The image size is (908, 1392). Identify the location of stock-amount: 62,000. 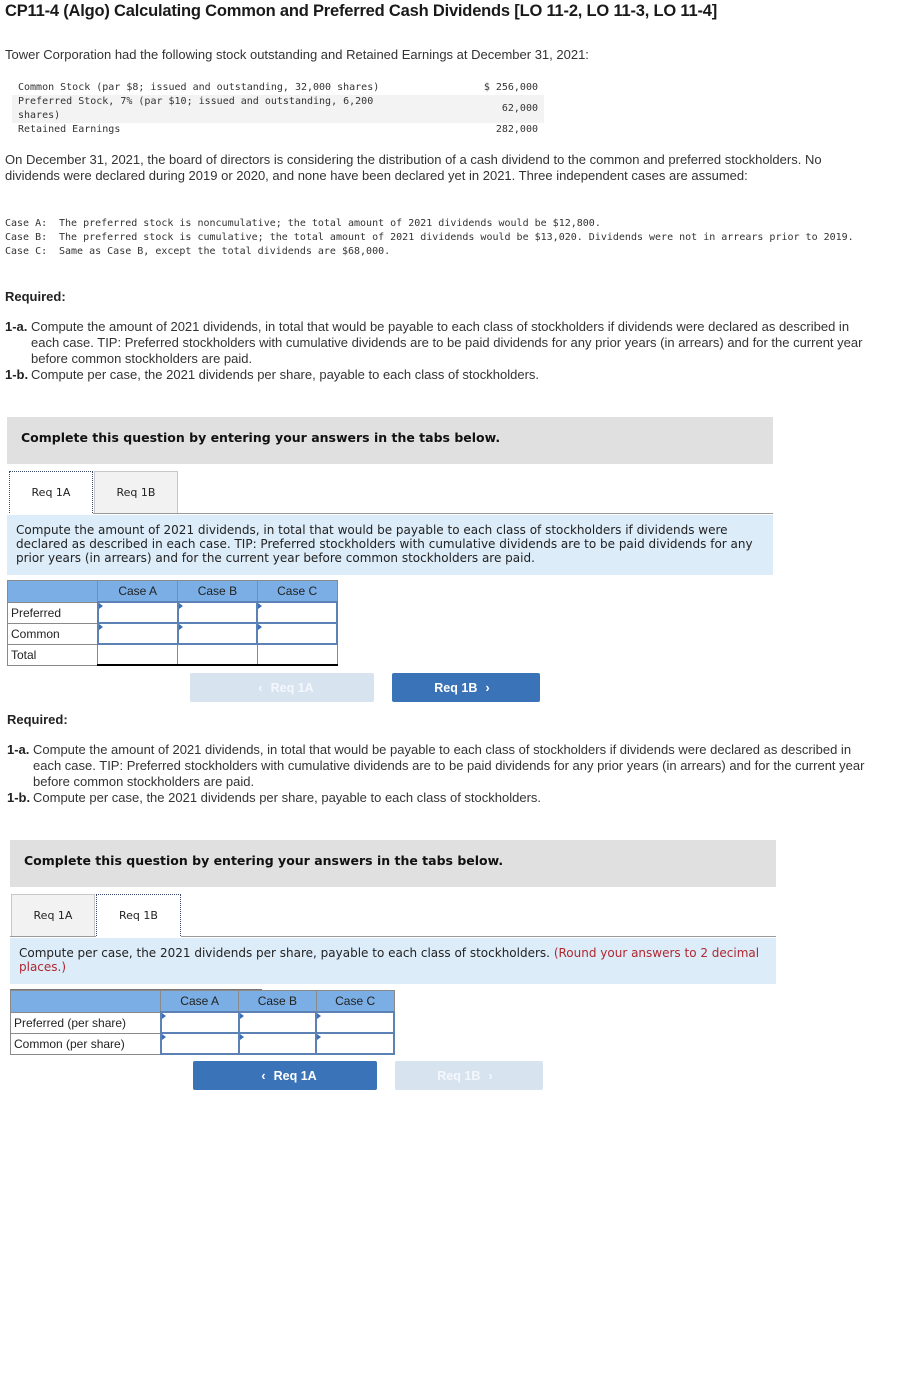
(480, 109).